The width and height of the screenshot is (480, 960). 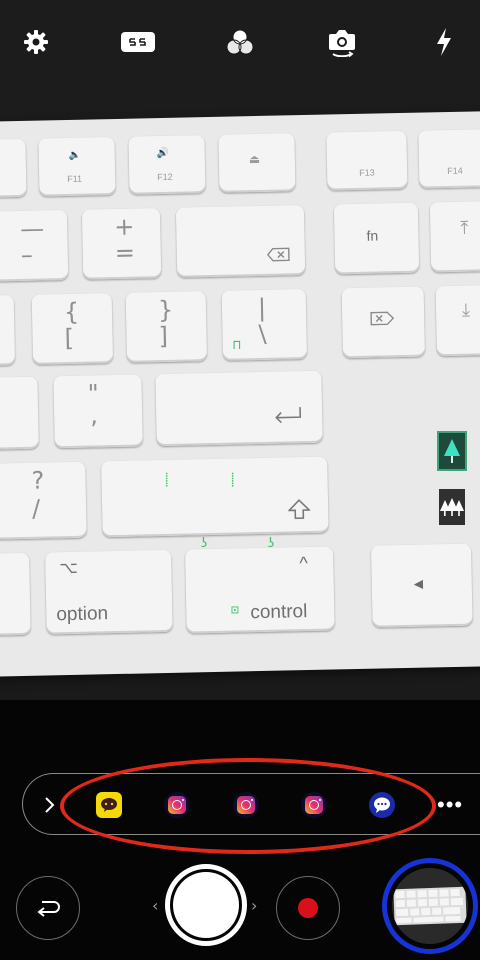 I want to click on record-dot-icon, so click(x=308, y=908).